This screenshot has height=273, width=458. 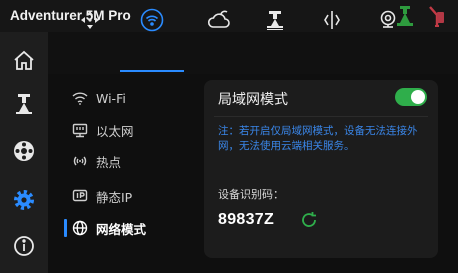 I want to click on lan-mode-title: 局域网模式, so click(x=253, y=100).